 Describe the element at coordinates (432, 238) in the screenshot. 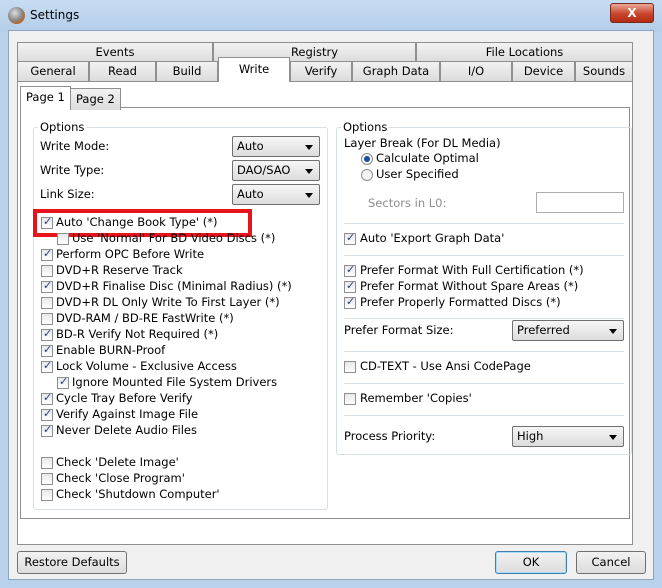

I see `checkbox-label: Auto 'Export Graph Data'` at that location.